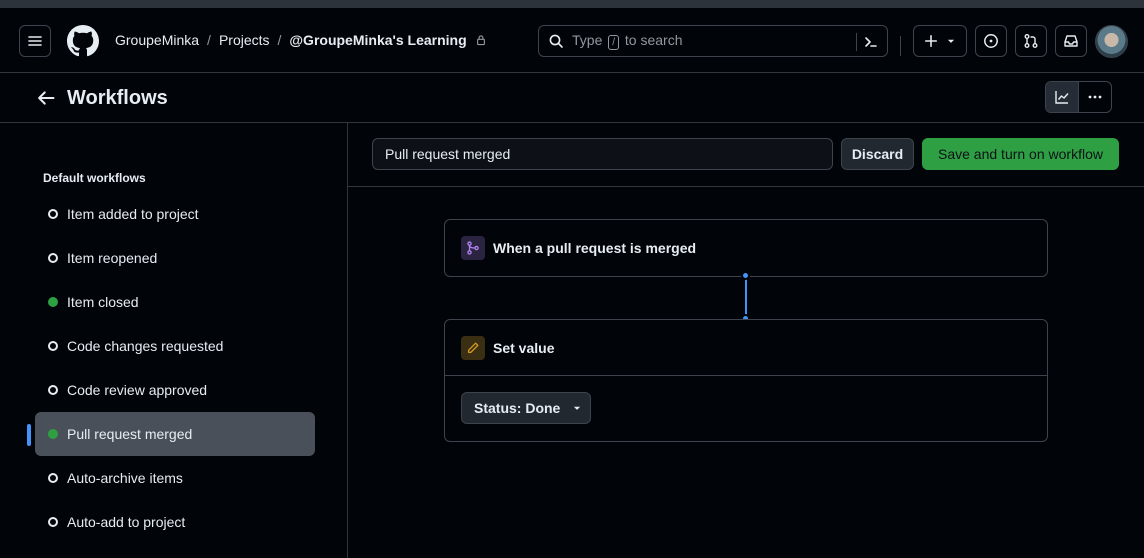 This screenshot has height=558, width=1144. I want to click on sidebar-heading: Default workflows, so click(94, 178).